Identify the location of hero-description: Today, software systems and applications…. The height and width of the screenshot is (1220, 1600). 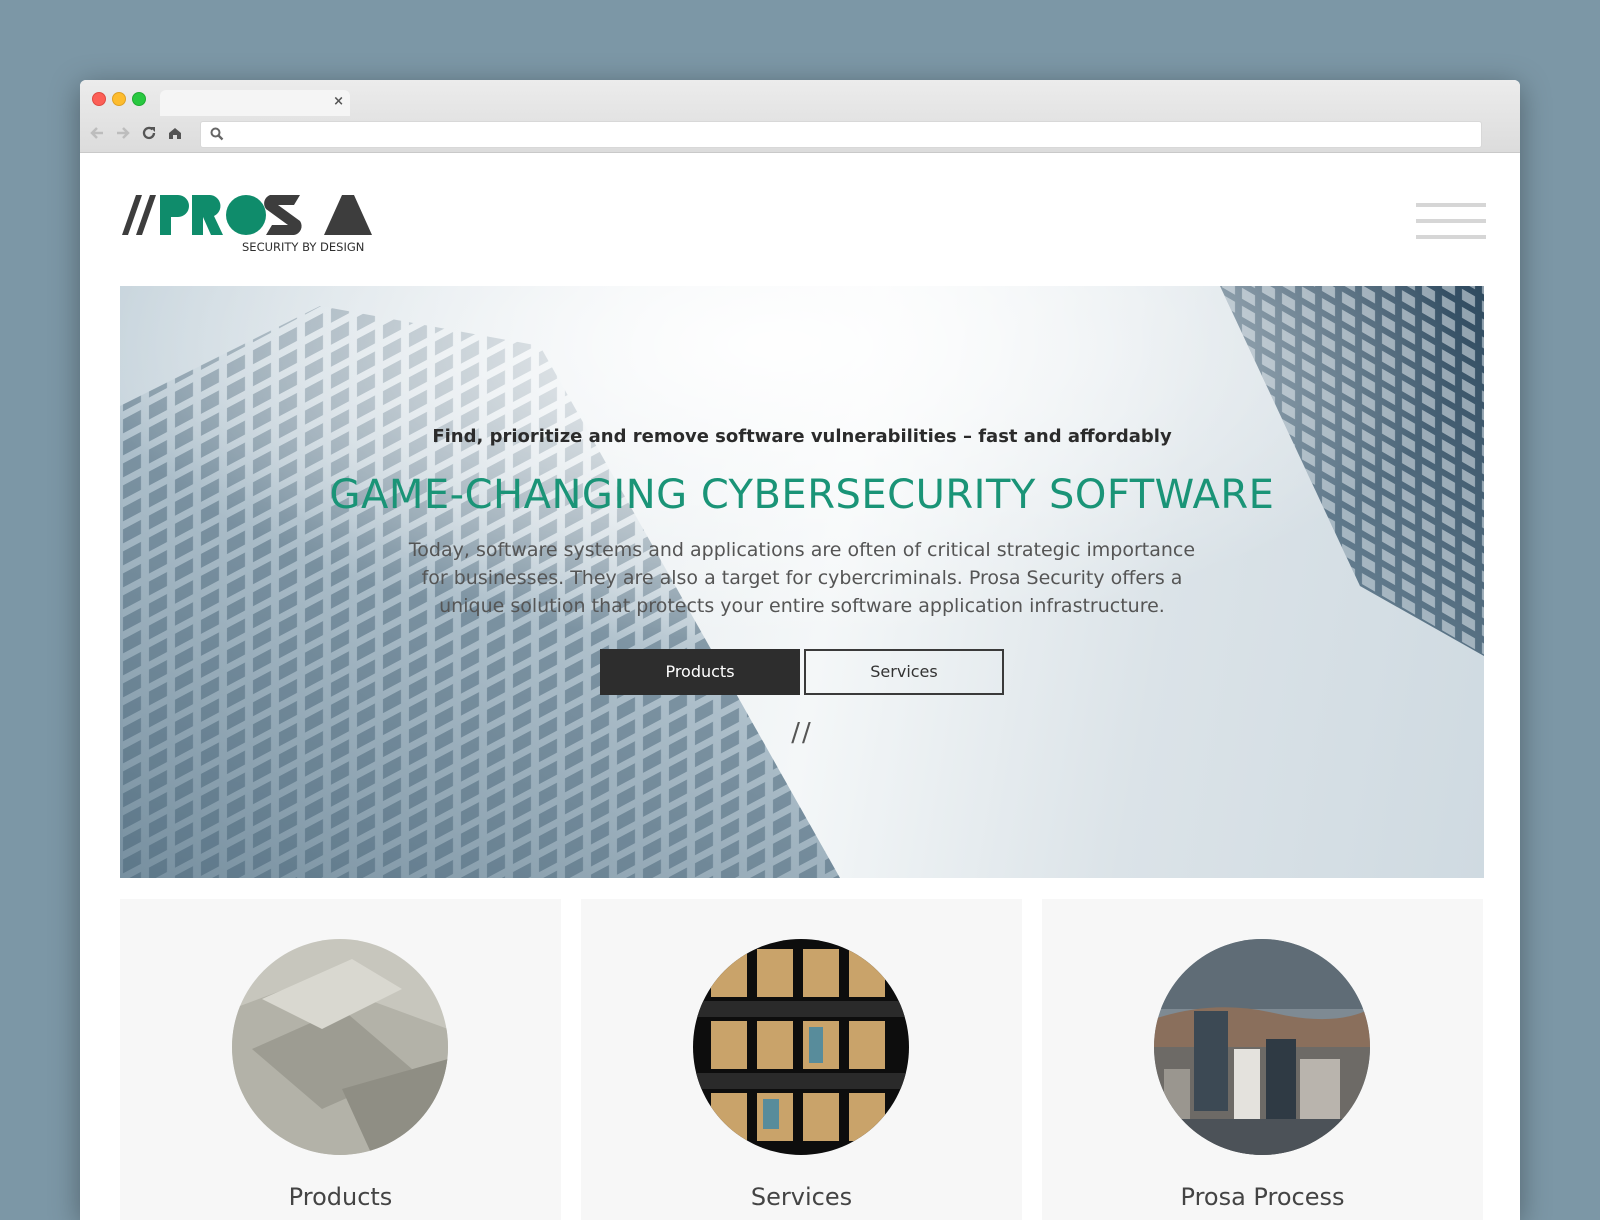
(802, 578).